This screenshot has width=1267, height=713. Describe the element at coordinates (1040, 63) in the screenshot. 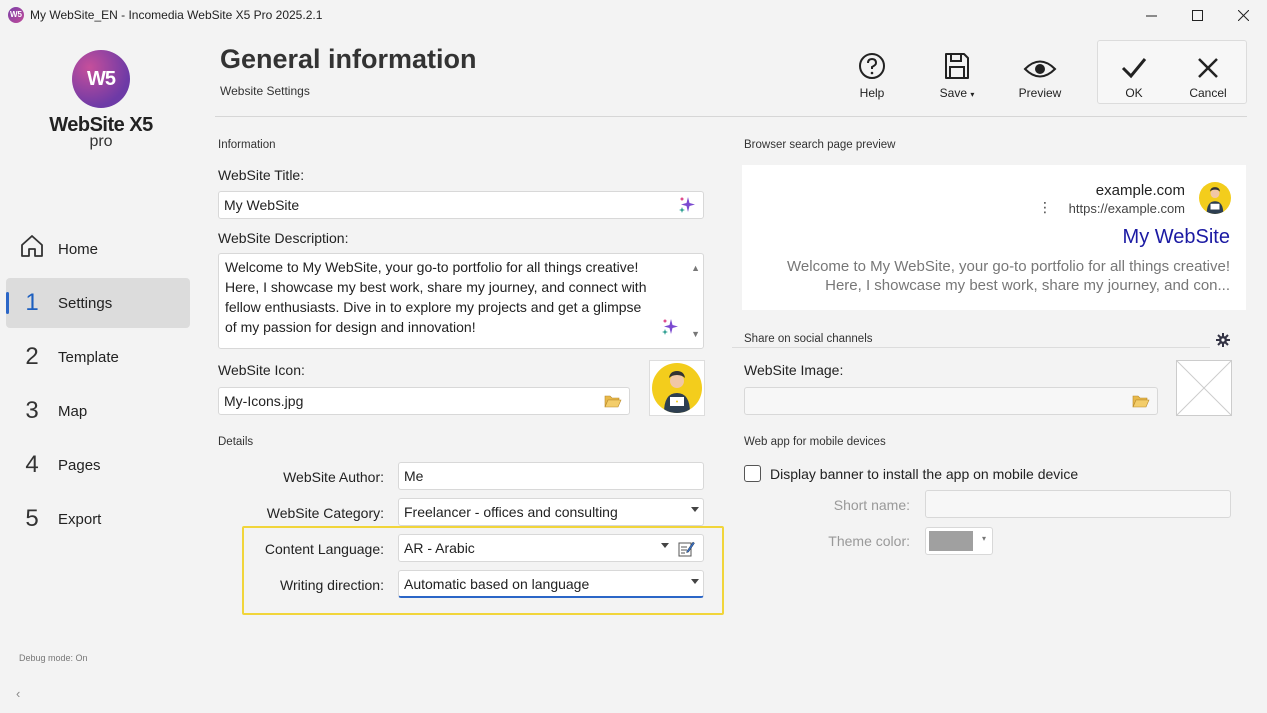

I see `eye-icon` at that location.